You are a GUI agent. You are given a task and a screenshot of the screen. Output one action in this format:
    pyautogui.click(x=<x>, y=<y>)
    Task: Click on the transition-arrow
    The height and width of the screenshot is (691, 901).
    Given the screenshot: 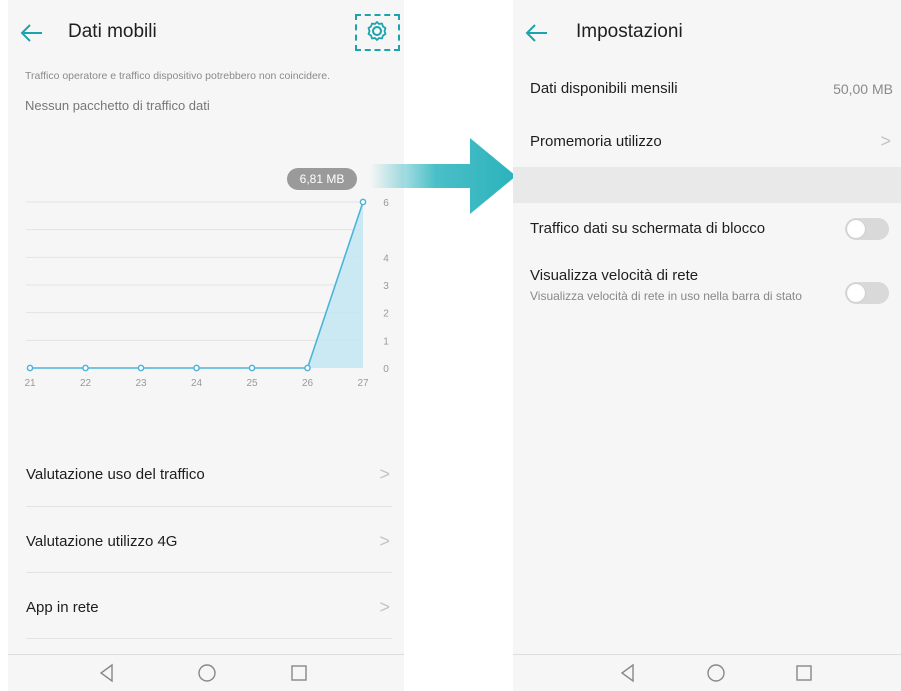 What is the action you would take?
    pyautogui.click(x=443, y=176)
    